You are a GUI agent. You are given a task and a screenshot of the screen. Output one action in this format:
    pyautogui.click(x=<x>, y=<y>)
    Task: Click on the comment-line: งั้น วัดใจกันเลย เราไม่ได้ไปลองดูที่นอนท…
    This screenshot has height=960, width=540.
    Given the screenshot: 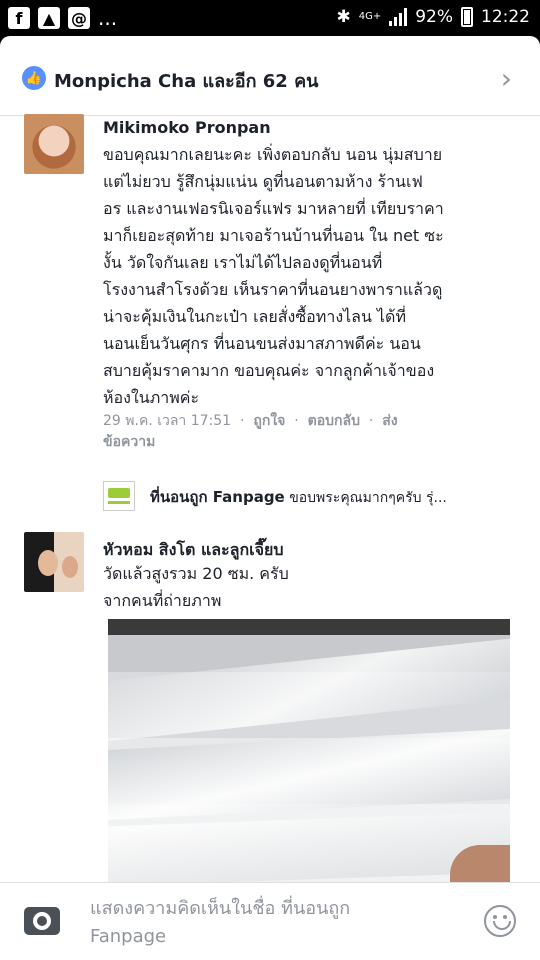 What is the action you would take?
    pyautogui.click(x=243, y=262)
    